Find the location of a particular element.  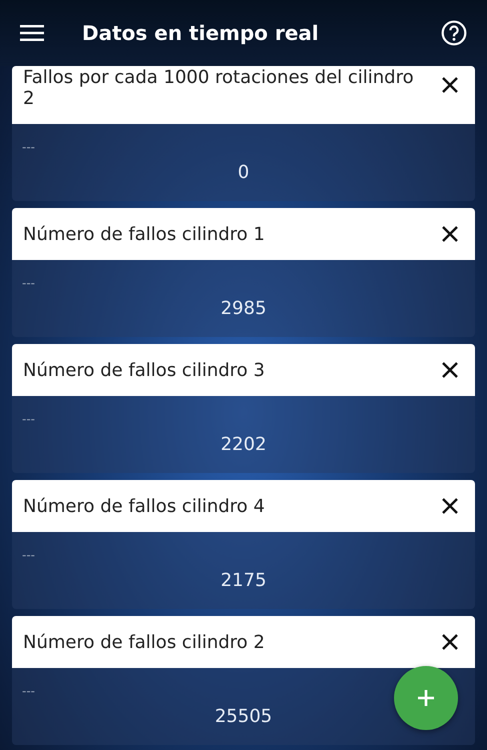

card-title: Número de fallos cilindro 2 is located at coordinates (144, 642).